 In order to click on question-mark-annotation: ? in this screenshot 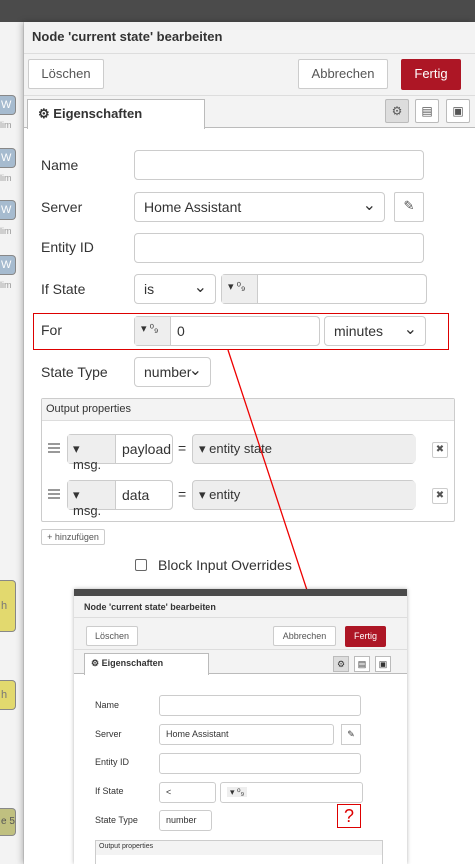, I will do `click(349, 816)`.